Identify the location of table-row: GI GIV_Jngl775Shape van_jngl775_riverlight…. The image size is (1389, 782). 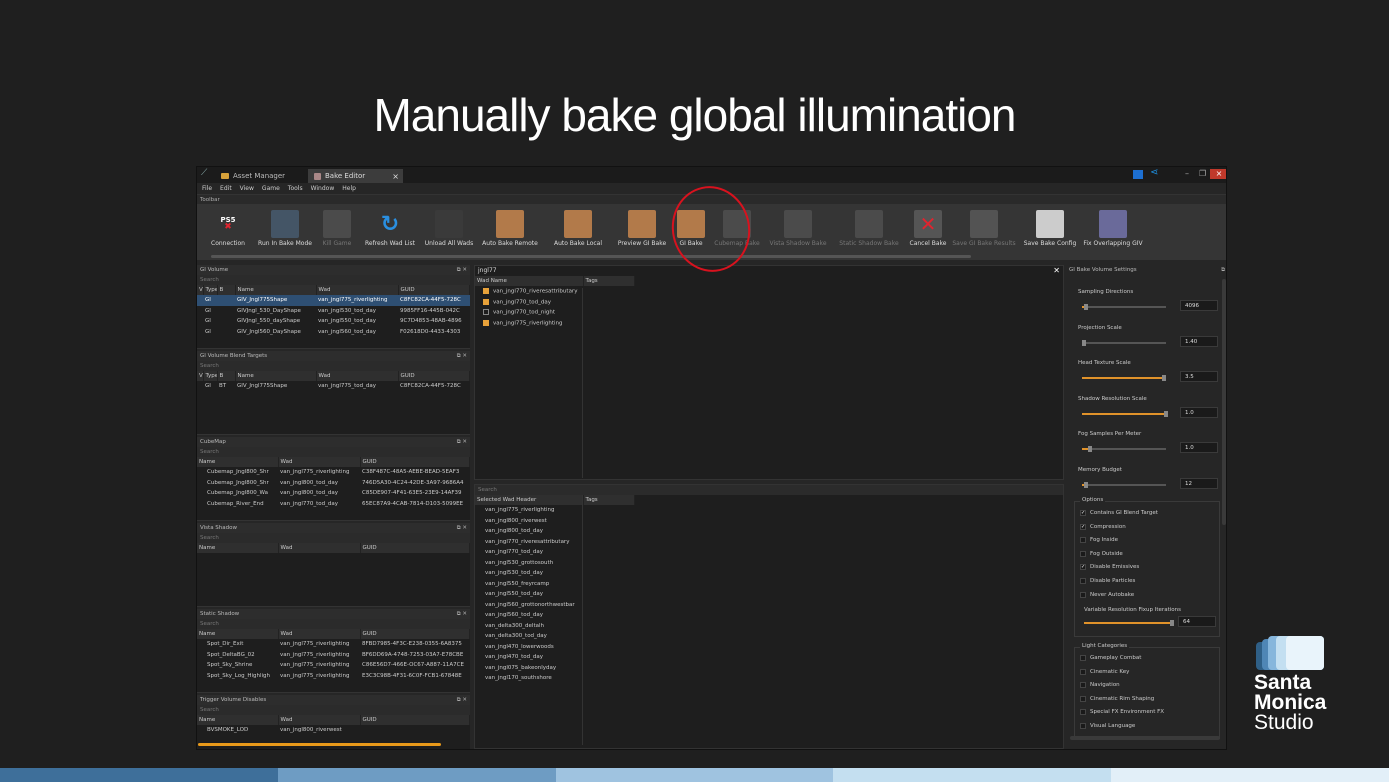
(333, 300).